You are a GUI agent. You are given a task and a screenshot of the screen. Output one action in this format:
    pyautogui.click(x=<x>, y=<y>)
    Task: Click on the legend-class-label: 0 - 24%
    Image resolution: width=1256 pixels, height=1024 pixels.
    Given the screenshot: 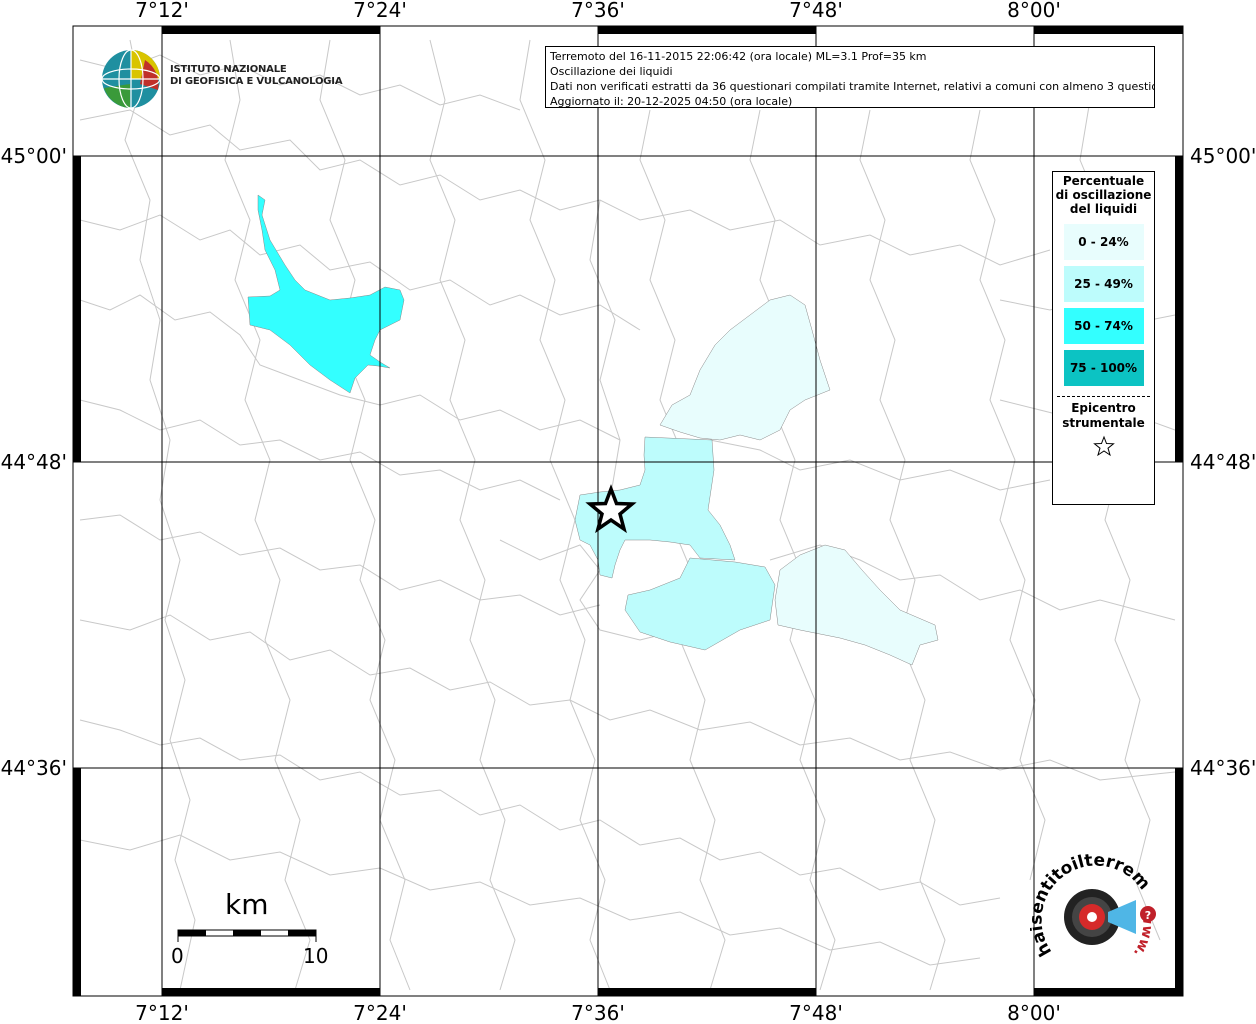 What is the action you would take?
    pyautogui.click(x=1103, y=242)
    